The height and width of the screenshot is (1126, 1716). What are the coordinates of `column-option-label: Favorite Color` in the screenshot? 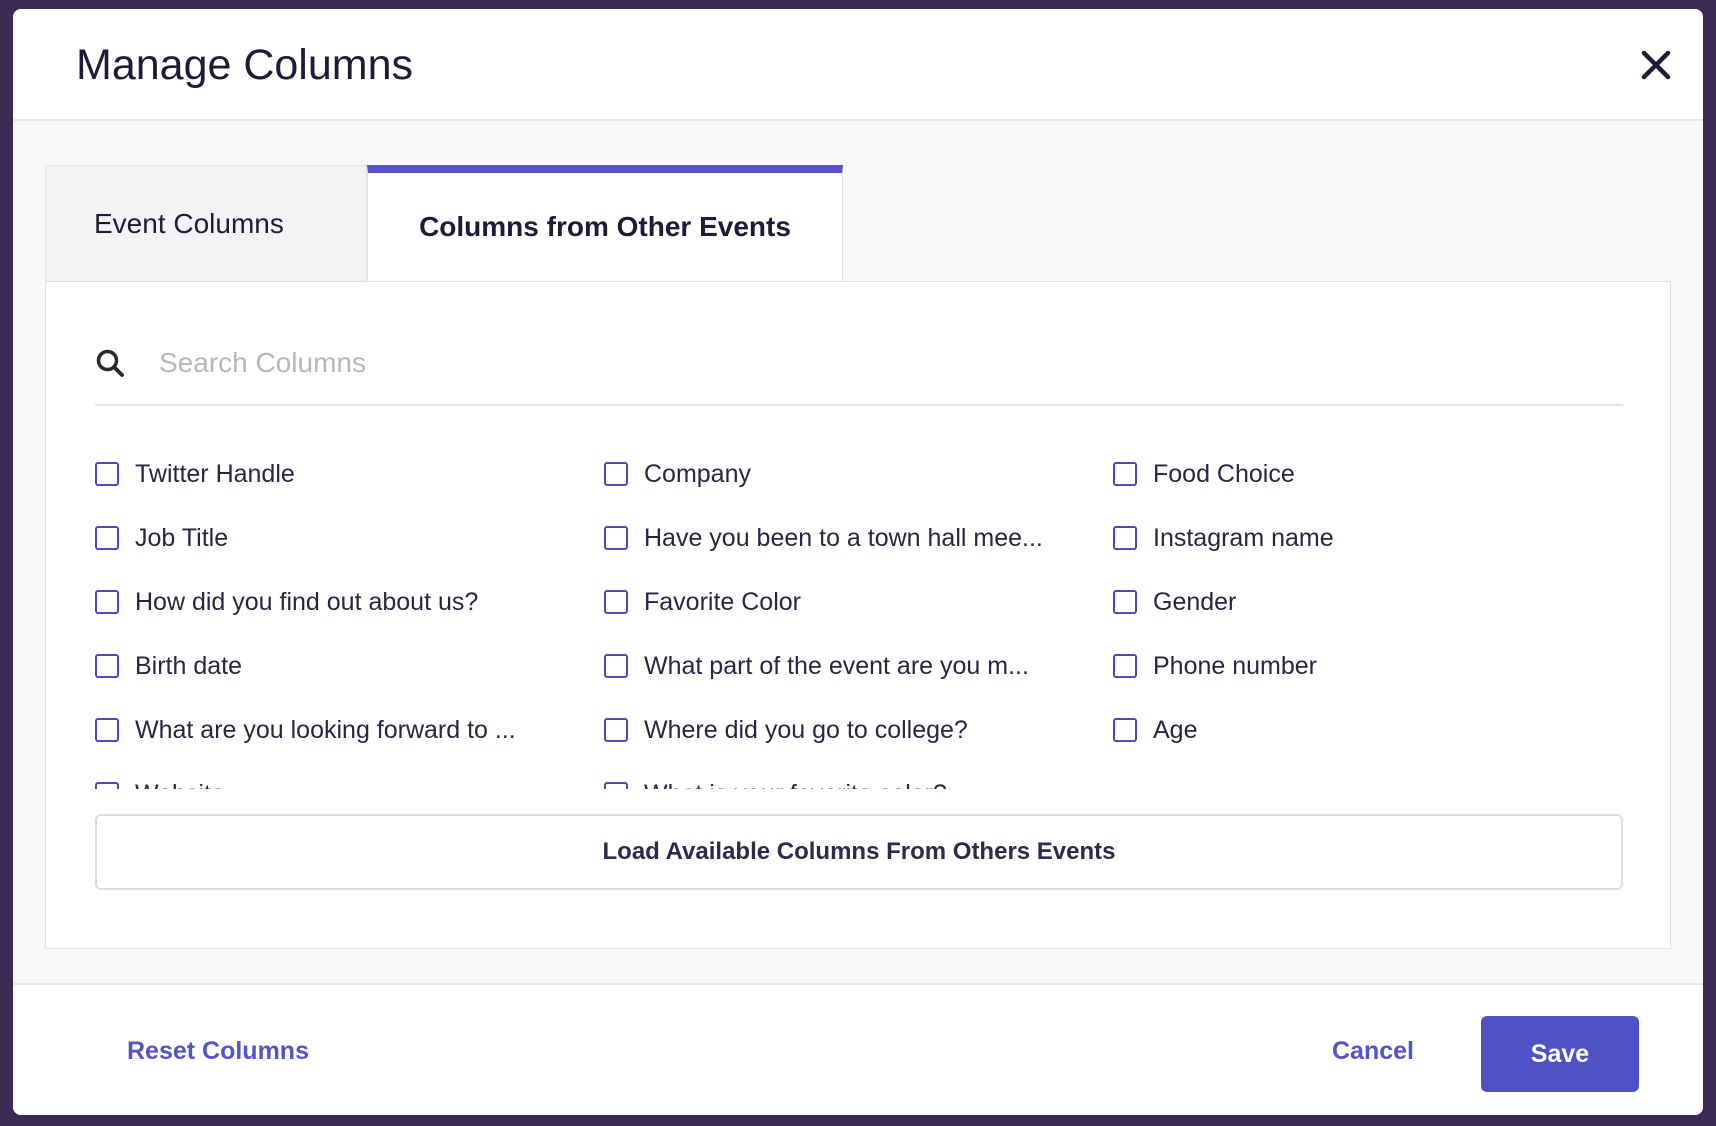 It's located at (722, 601).